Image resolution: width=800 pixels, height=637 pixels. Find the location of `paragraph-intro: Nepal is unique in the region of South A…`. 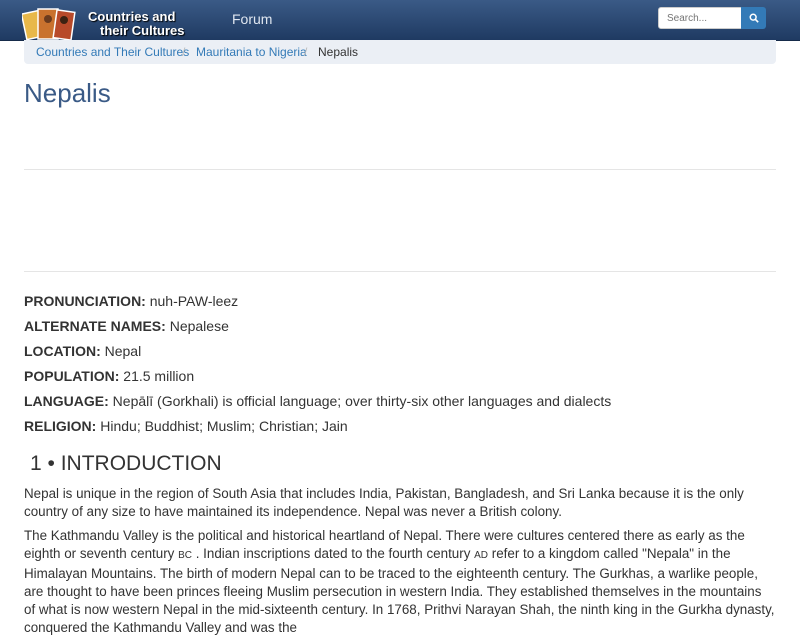

paragraph-intro: Nepal is unique in the region of South A… is located at coordinates (384, 502).